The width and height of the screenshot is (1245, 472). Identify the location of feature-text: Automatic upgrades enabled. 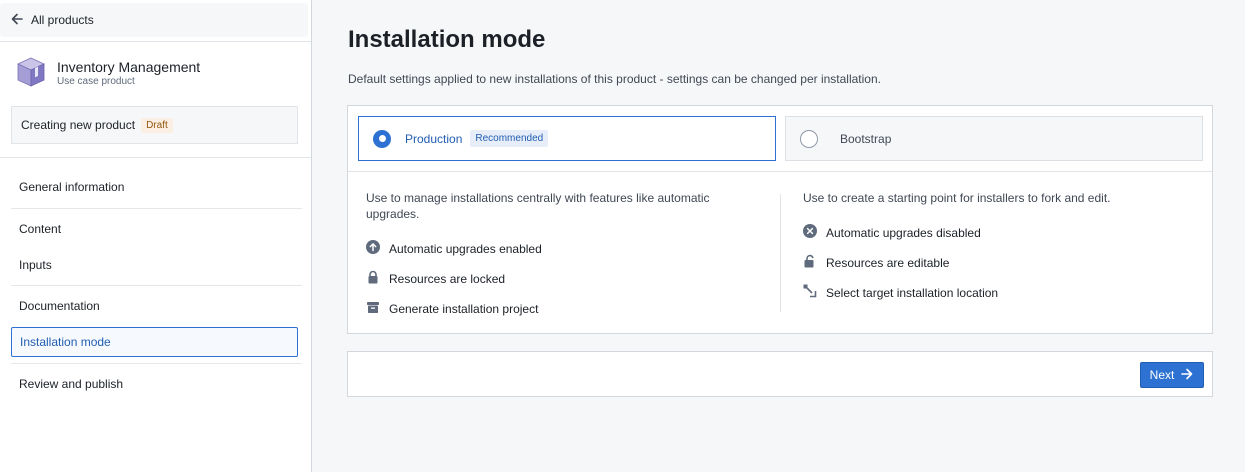
(465, 248).